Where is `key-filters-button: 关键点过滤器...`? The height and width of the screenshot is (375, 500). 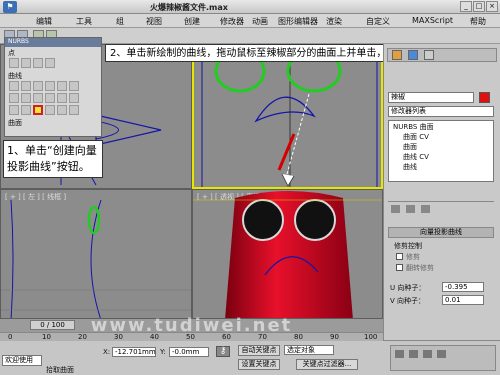 key-filters-button: 关键点过滤器... is located at coordinates (327, 364).